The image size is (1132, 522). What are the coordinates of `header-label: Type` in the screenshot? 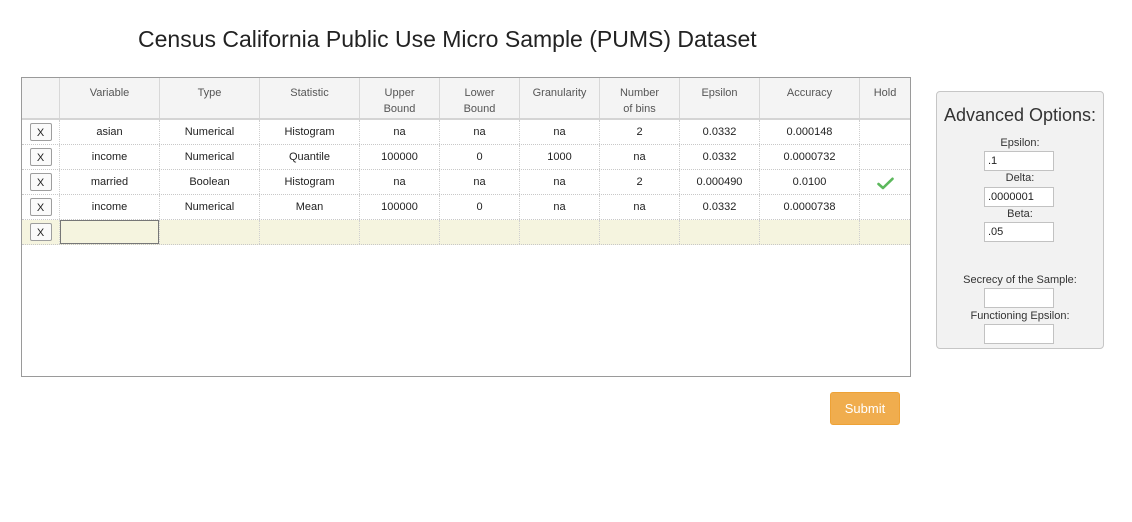 It's located at (209, 93).